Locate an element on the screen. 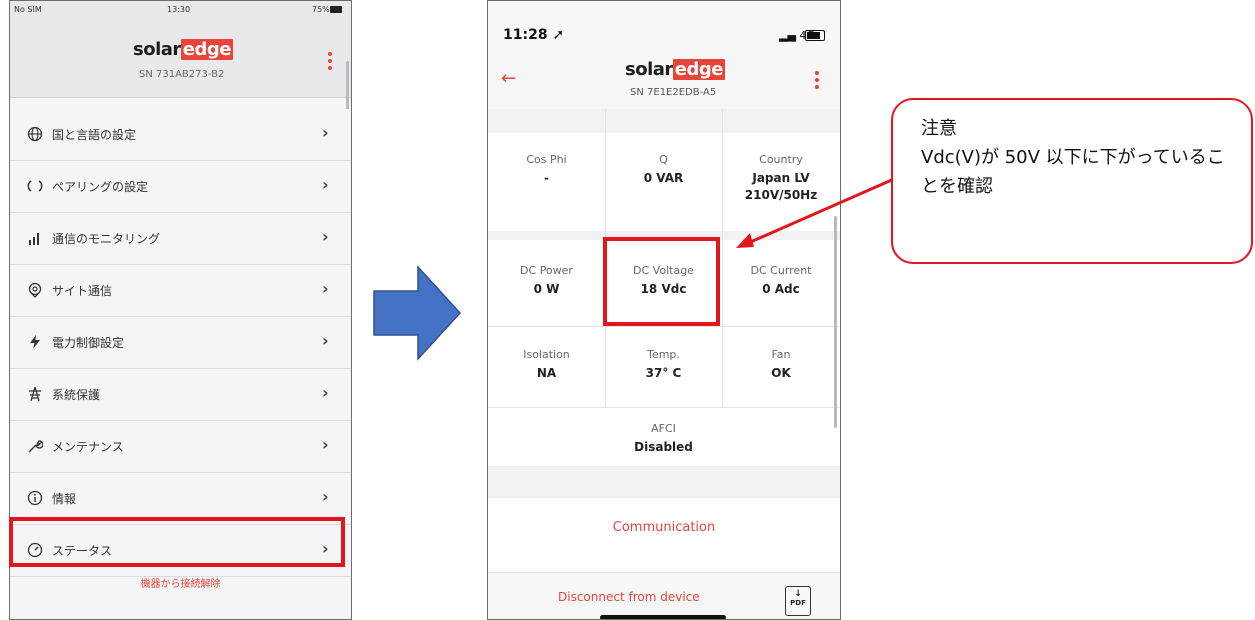  stat-isolation: Isolation NA is located at coordinates (546, 365).